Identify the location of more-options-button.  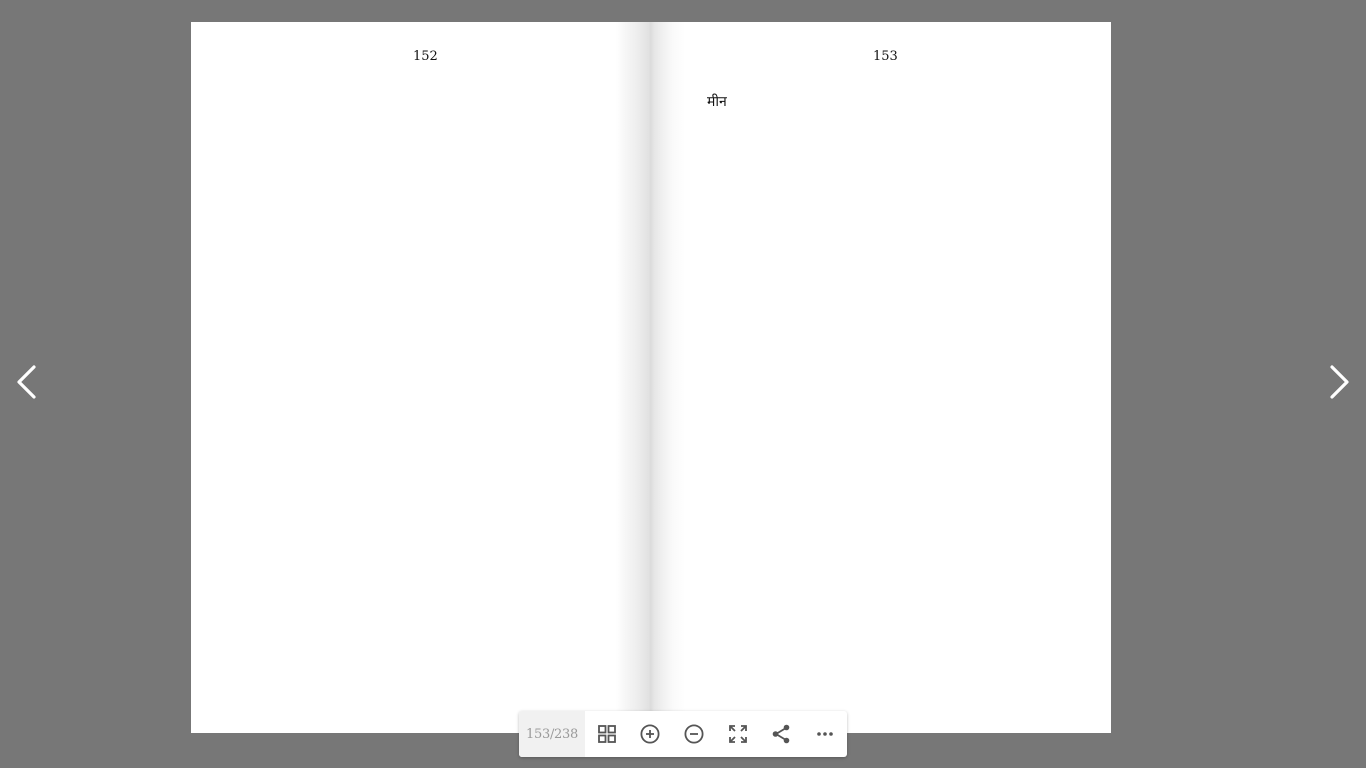
(825, 734).